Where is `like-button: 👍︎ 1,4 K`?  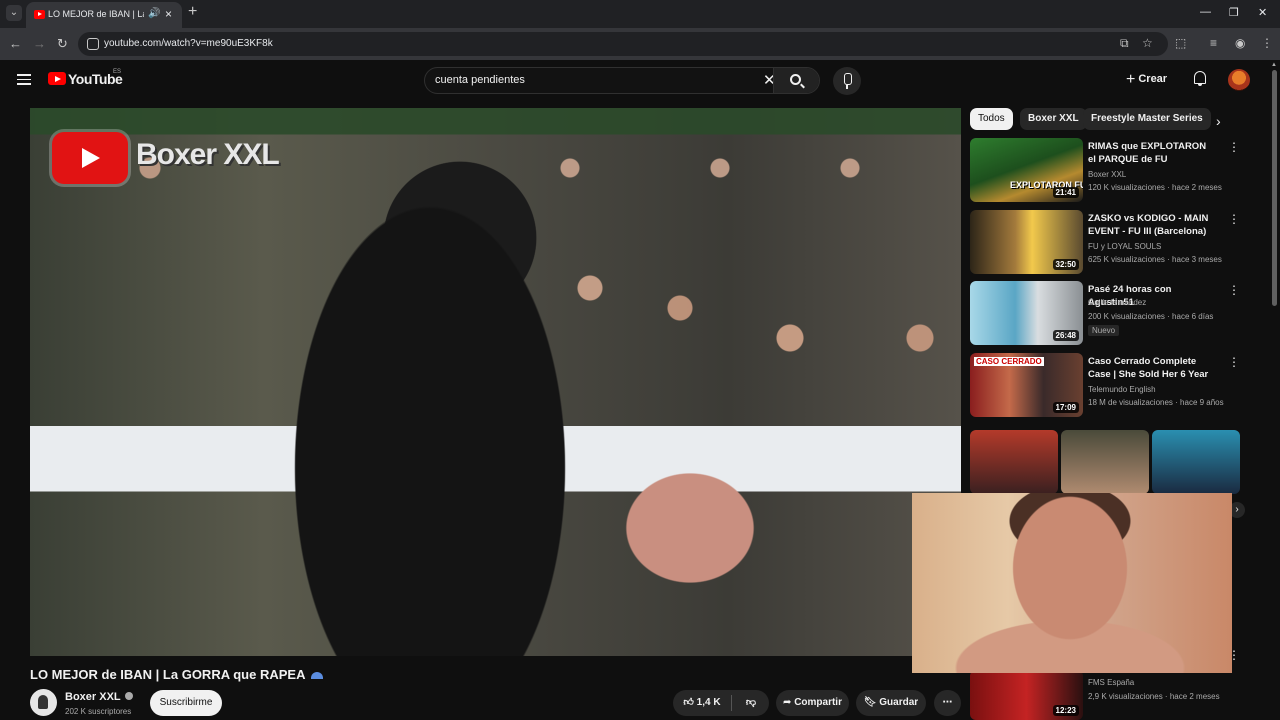
like-button: 👍︎ 1,4 K is located at coordinates (702, 703).